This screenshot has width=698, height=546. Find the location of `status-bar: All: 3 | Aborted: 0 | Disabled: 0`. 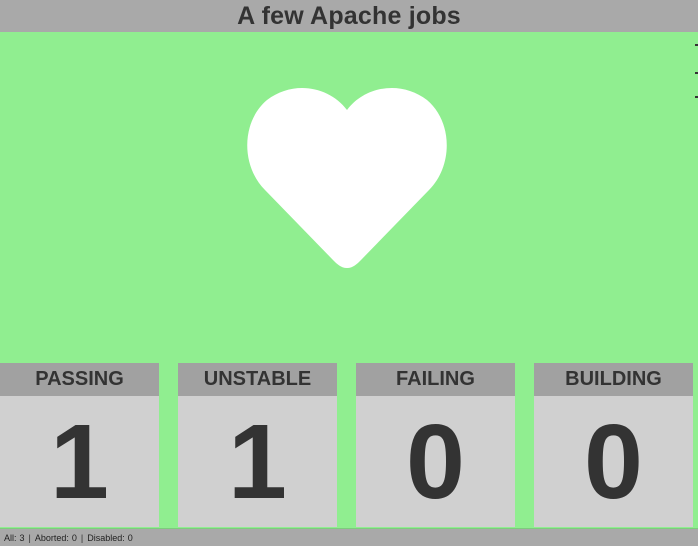

status-bar: All: 3 | Aborted: 0 | Disabled: 0 is located at coordinates (349, 537).